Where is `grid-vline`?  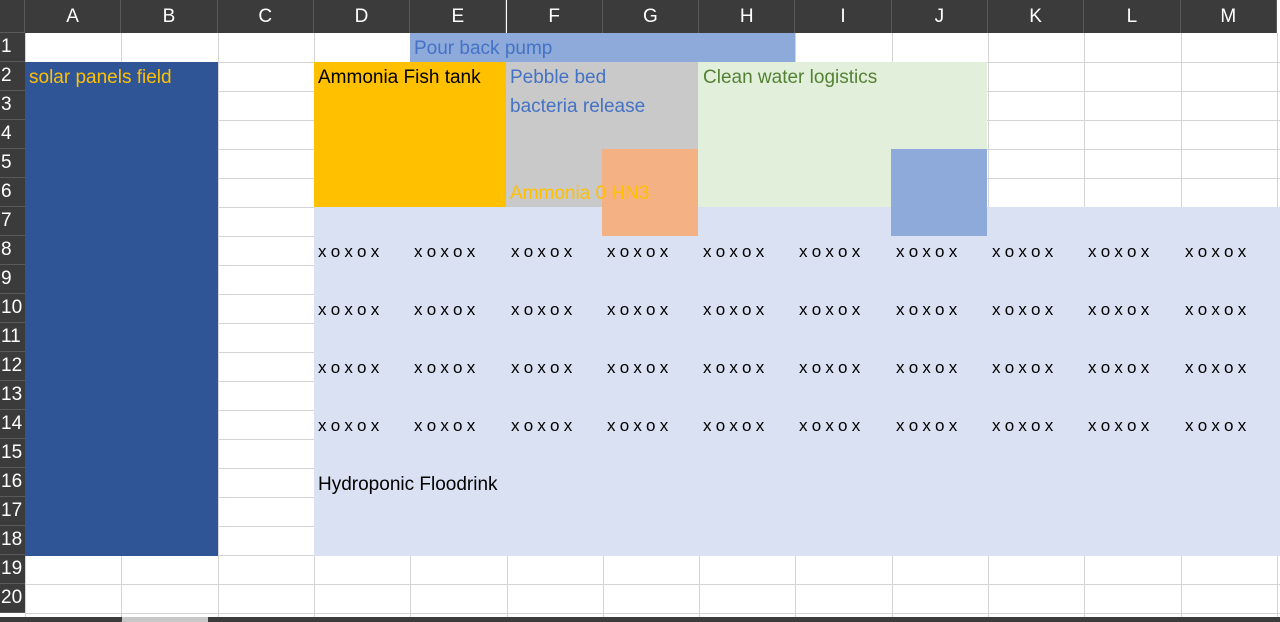 grid-vline is located at coordinates (218, 327).